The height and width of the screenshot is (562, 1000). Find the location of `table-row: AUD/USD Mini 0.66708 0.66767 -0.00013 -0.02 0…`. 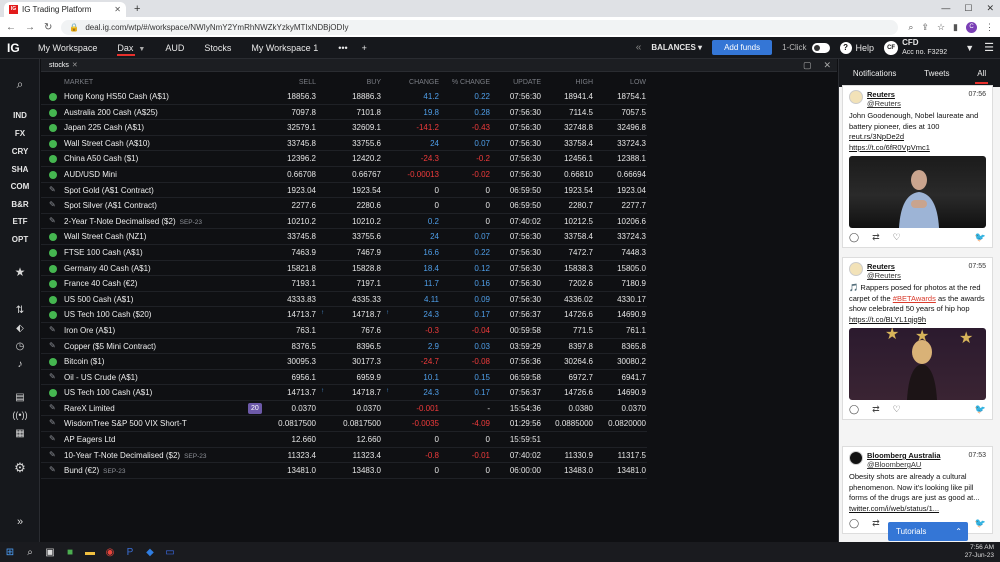

table-row: AUD/USD Mini 0.66708 0.66767 -0.00013 -0.02 0… is located at coordinates (344, 175).